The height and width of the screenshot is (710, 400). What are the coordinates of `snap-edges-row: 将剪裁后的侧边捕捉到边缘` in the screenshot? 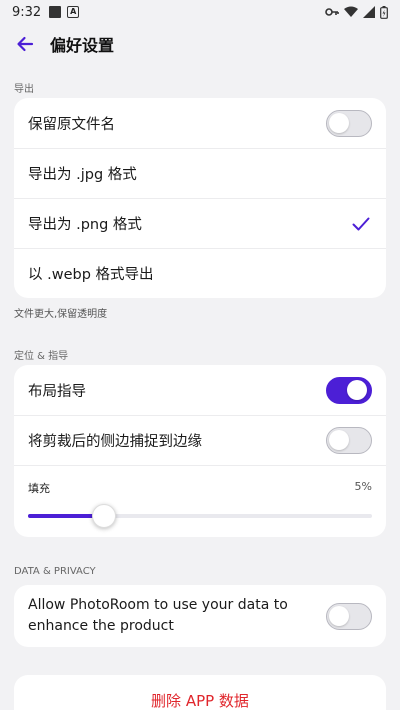 It's located at (200, 440).